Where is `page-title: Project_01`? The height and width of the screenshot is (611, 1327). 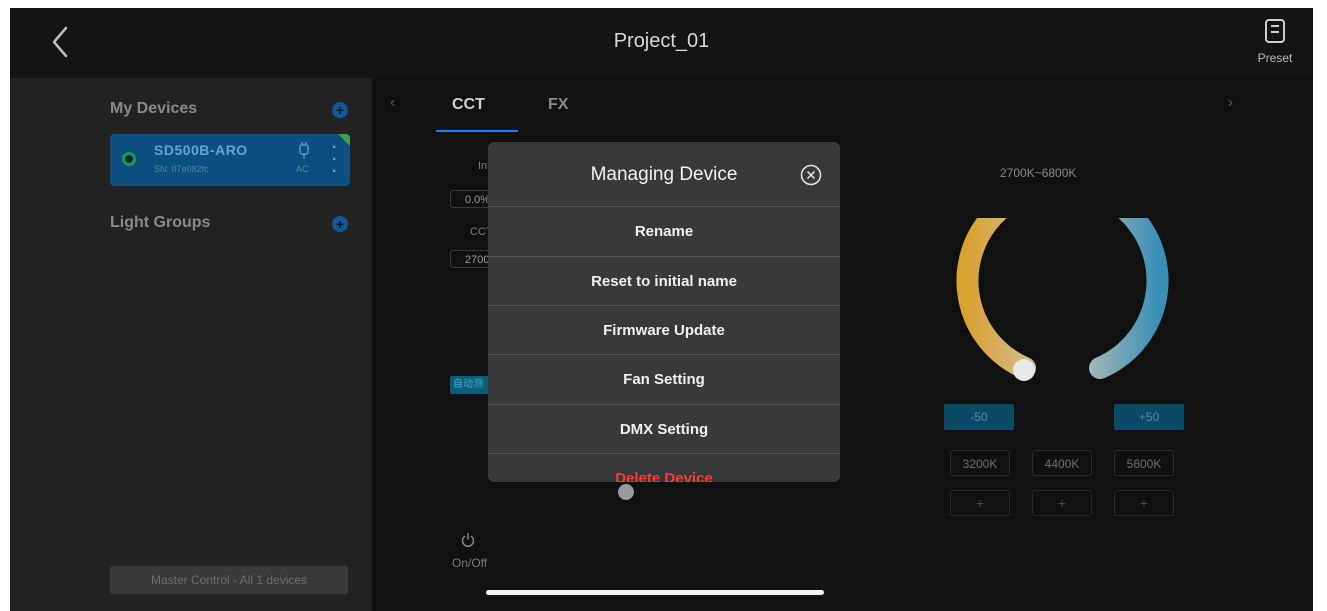
page-title: Project_01 is located at coordinates (661, 41).